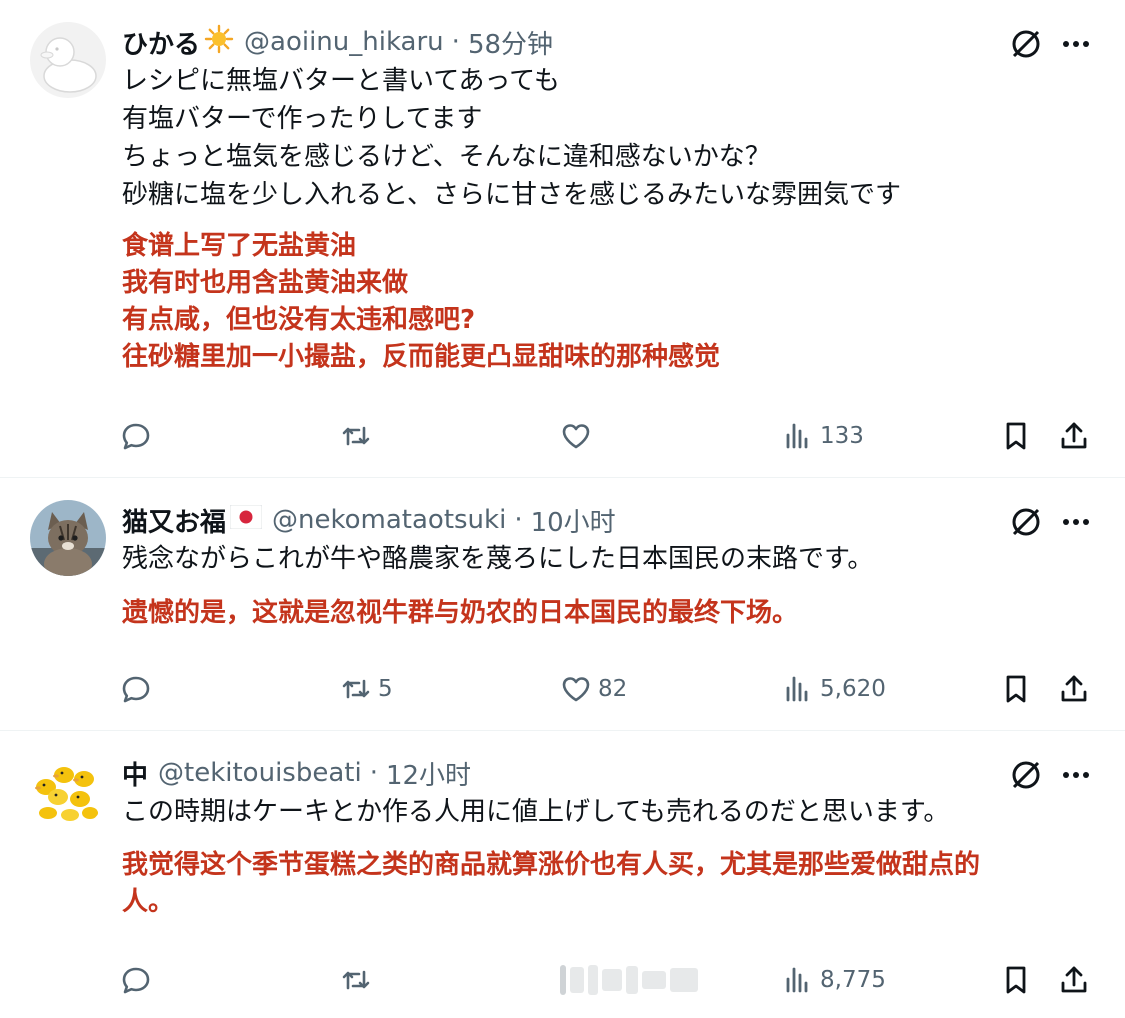 This screenshot has width=1125, height=1018. I want to click on translation-line: 我觉得这个季节蛋糕之类的商品就算涨价也有人买，尤其是那些爱做甜点的, so click(551, 865).